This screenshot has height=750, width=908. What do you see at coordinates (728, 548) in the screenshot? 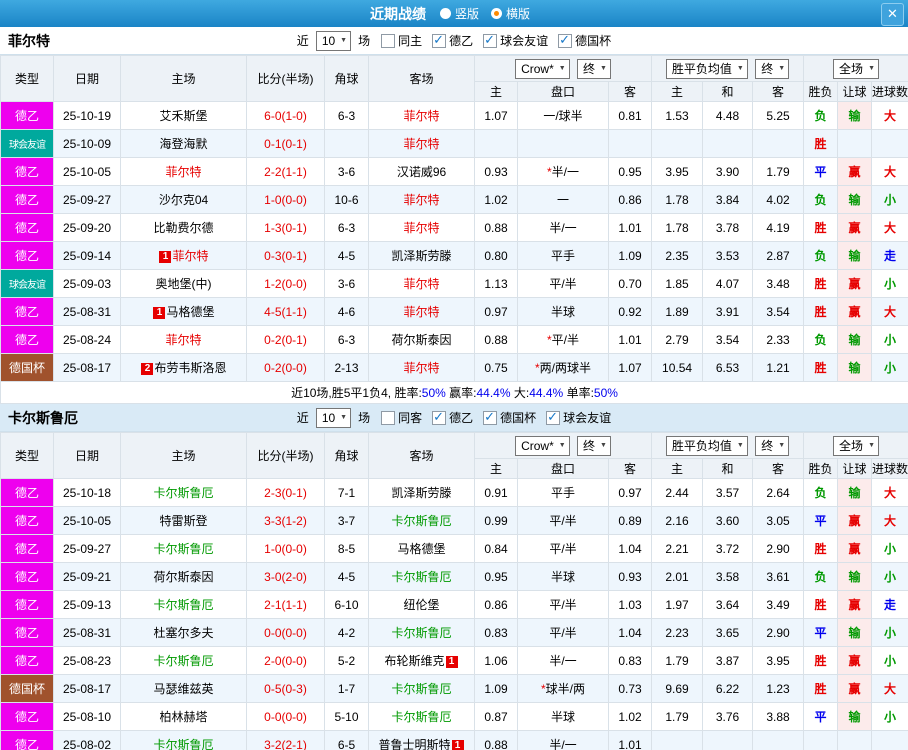
I see `avg-odds-cell: 3.72` at bounding box center [728, 548].